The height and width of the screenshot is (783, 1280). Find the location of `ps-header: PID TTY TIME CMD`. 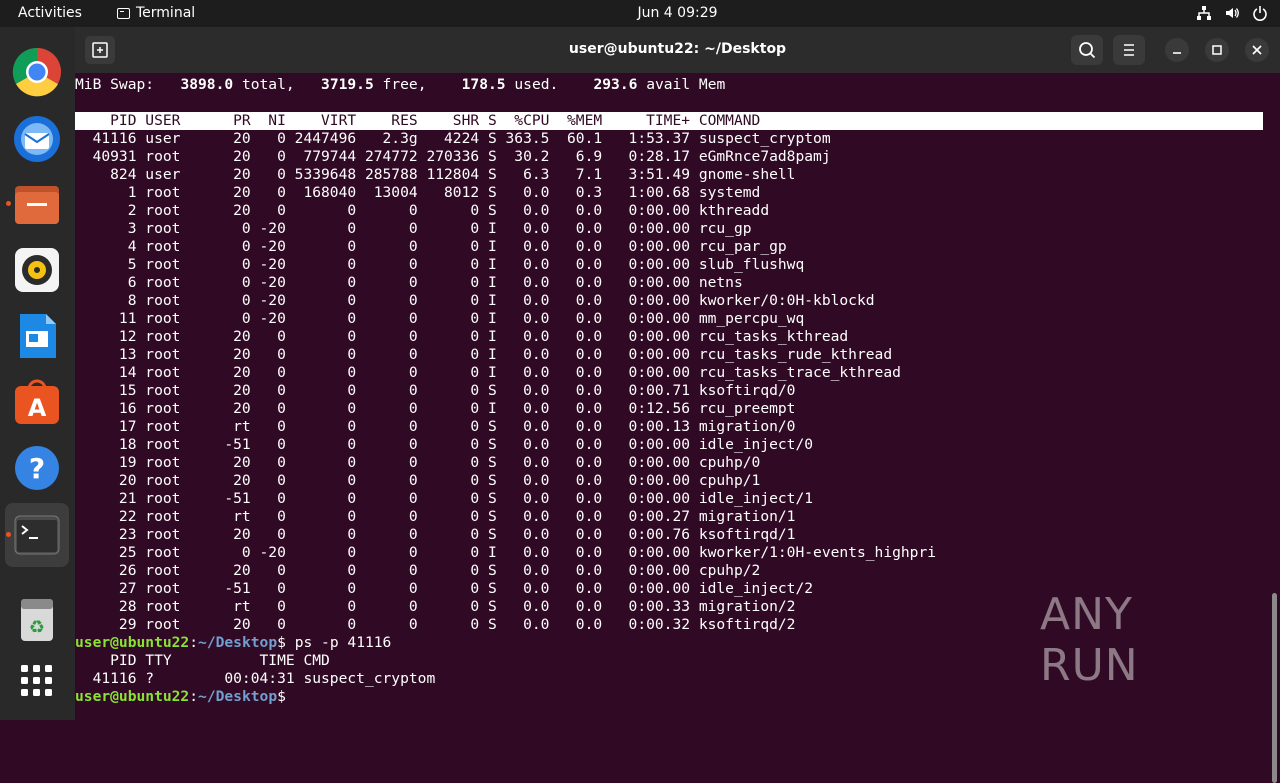

ps-header: PID TTY TIME CMD is located at coordinates (202, 660).